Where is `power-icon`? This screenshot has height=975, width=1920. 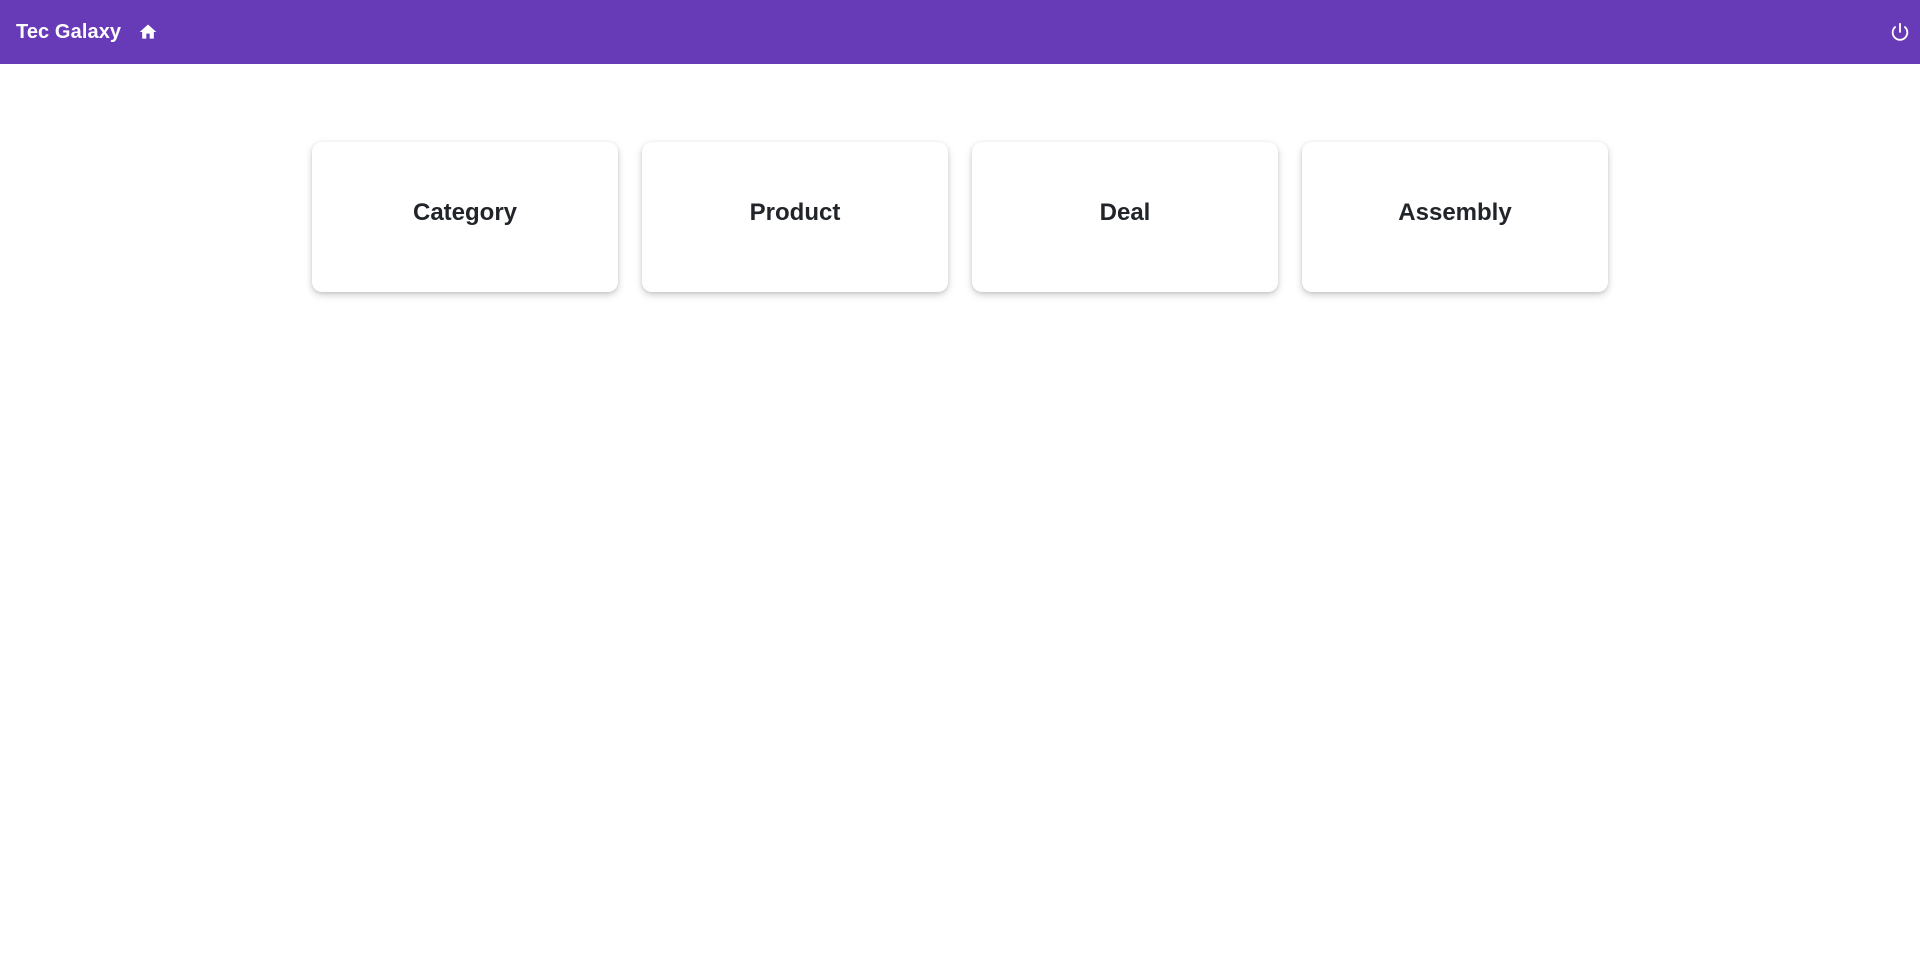
power-icon is located at coordinates (1900, 32).